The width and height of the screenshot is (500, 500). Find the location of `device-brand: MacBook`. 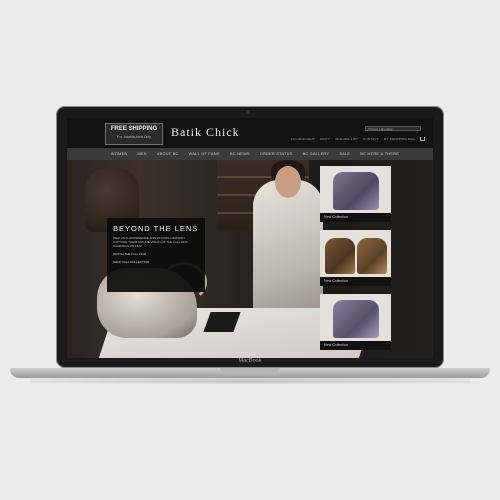

device-brand: MacBook is located at coordinates (250, 361).